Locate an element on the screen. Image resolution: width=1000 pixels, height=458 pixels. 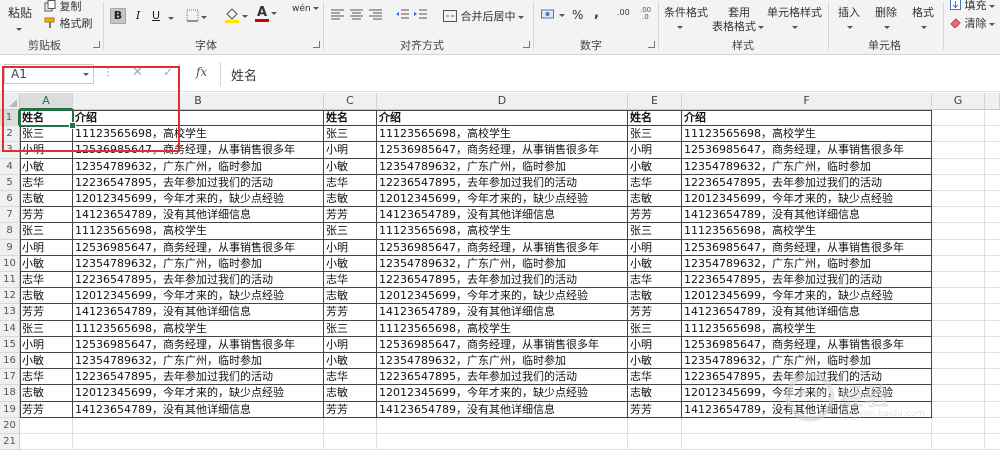
name-box: A1 is located at coordinates (49, 74).